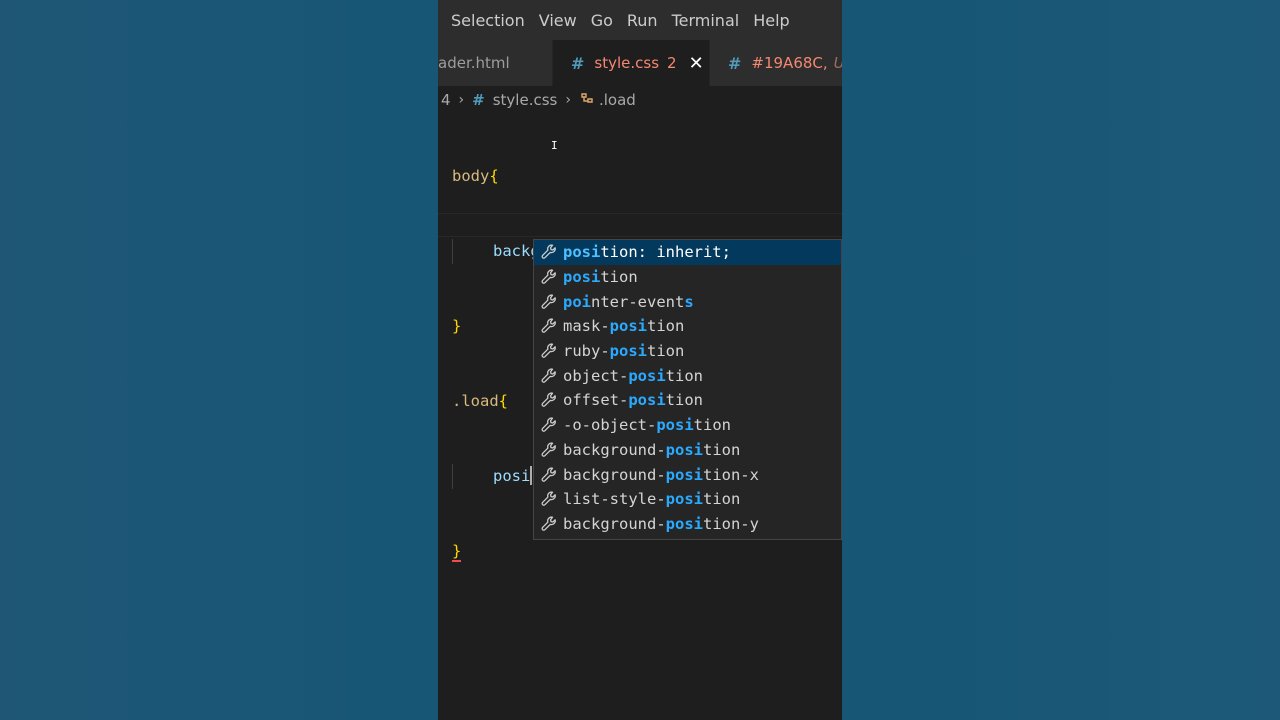 Image resolution: width=1280 pixels, height=720 pixels. What do you see at coordinates (730, 523) in the screenshot?
I see `suggestion-rest: tion-y` at bounding box center [730, 523].